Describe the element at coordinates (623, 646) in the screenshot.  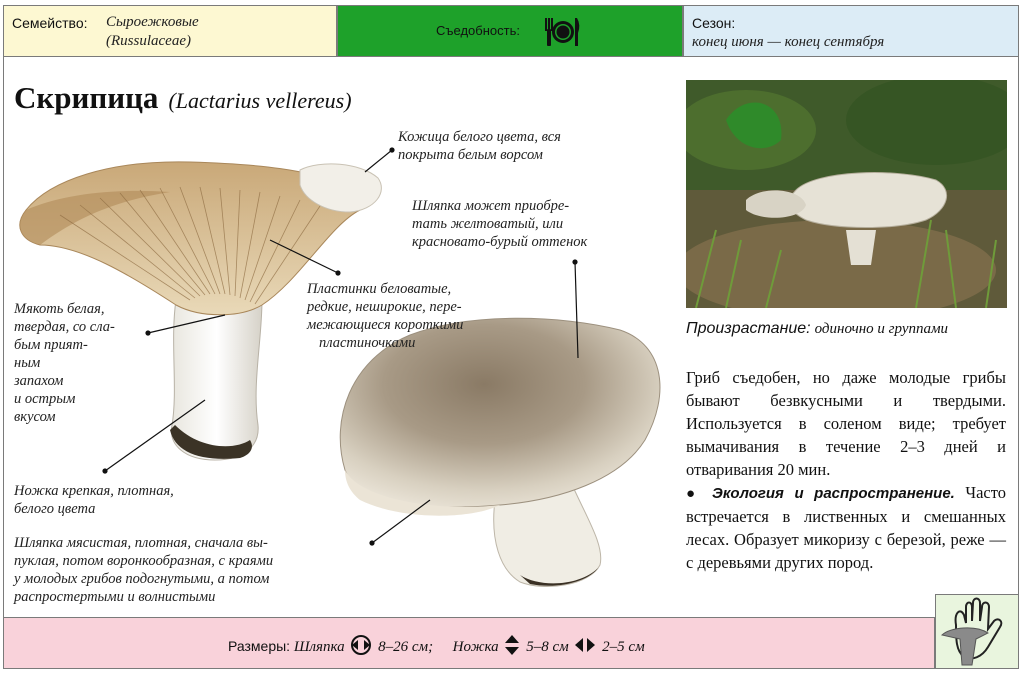
I see `stem-width-value: 2–5 см` at that location.